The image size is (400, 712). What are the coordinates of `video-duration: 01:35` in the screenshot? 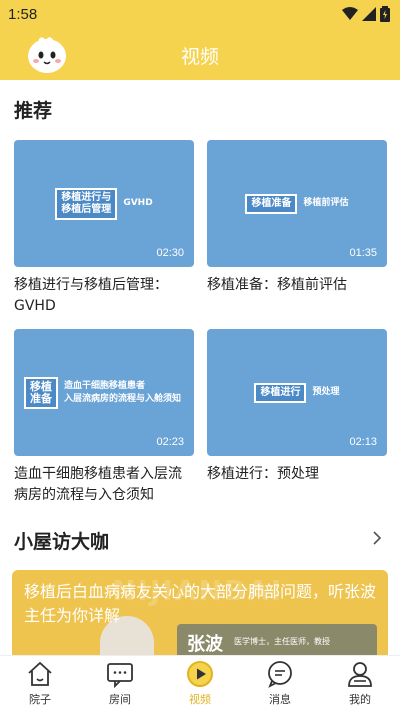 It's located at (363, 253).